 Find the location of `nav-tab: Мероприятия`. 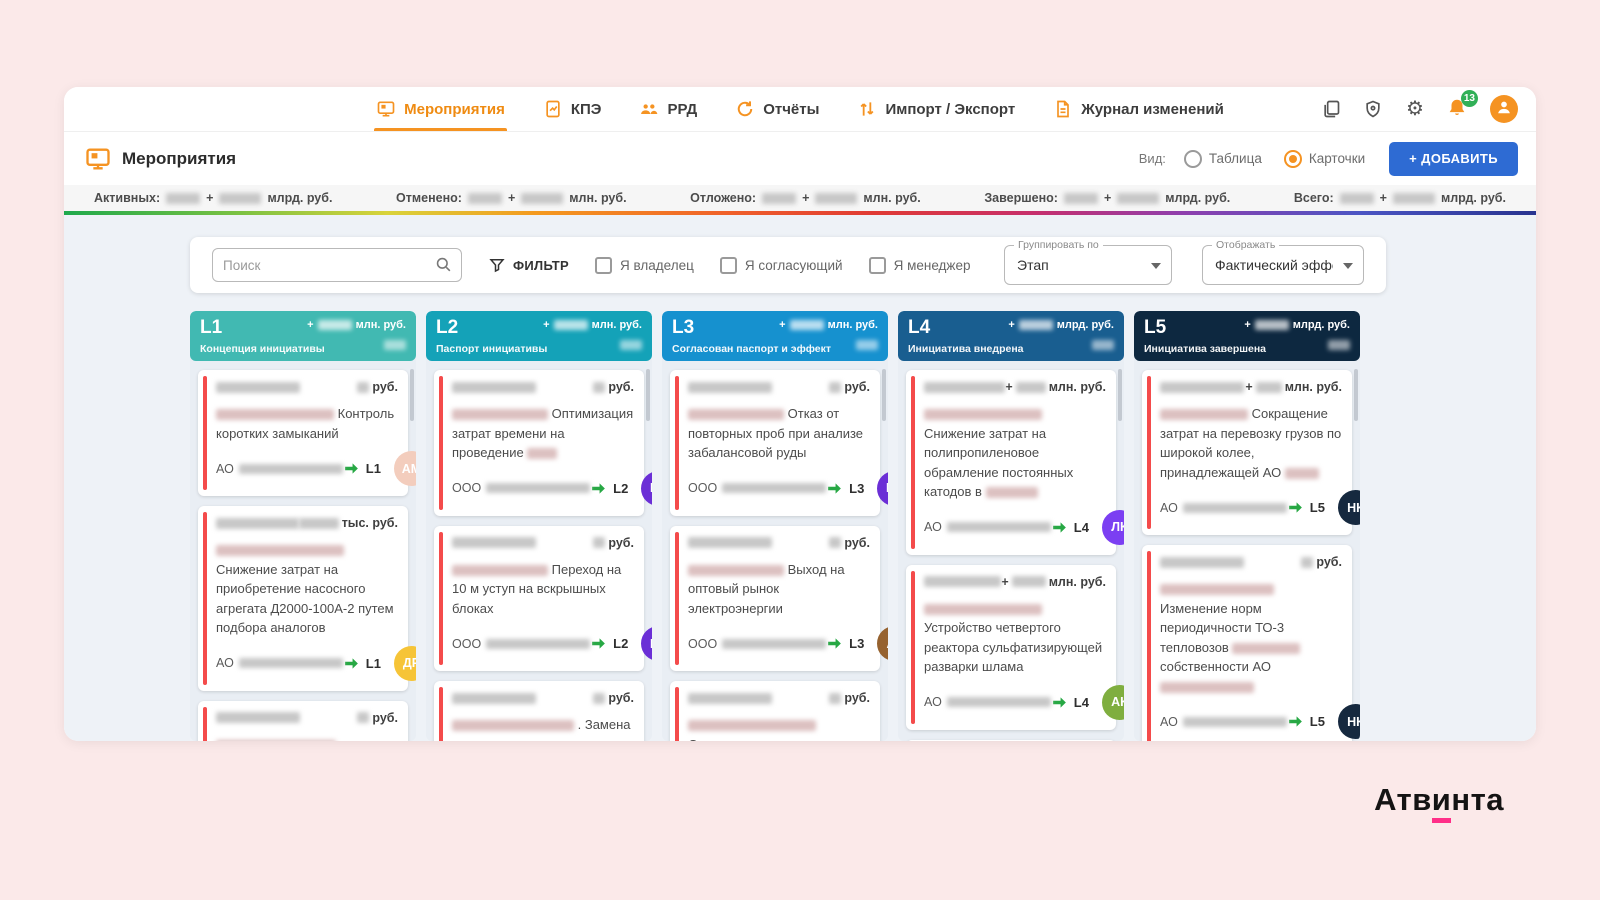

nav-tab: Мероприятия is located at coordinates (440, 109).